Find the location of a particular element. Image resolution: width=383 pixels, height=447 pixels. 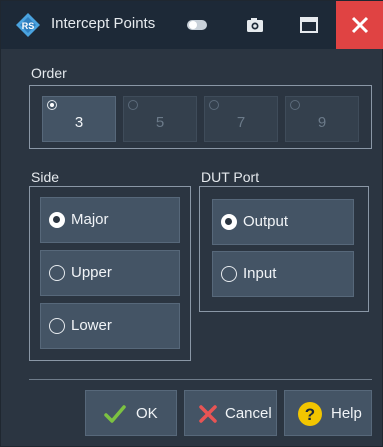

order-option-7: 7 is located at coordinates (241, 119).